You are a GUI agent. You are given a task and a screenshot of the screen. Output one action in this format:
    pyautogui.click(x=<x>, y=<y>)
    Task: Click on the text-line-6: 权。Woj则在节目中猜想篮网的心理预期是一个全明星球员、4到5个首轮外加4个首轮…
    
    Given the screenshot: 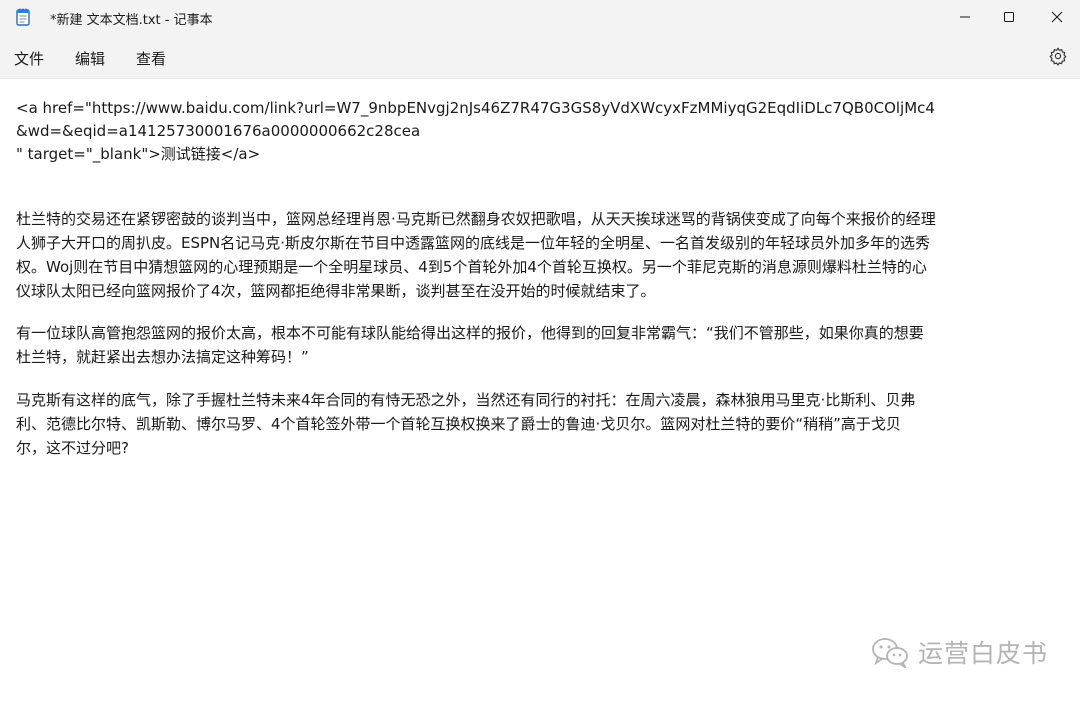 What is the action you would take?
    pyautogui.click(x=471, y=267)
    